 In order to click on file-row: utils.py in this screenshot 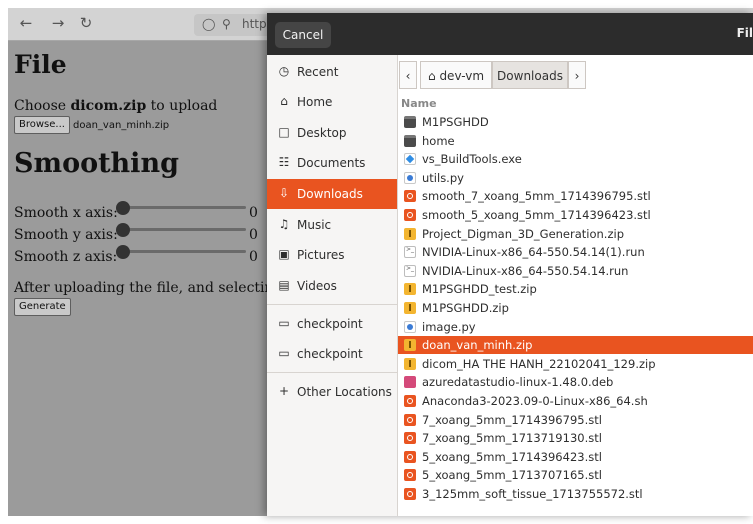, I will do `click(575, 178)`.